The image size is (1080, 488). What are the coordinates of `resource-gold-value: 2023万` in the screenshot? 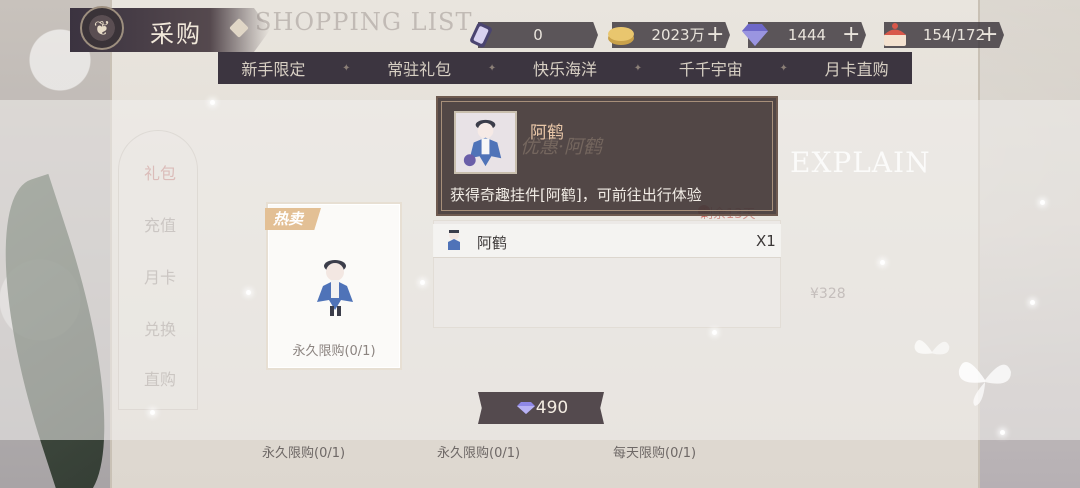 It's located at (678, 35).